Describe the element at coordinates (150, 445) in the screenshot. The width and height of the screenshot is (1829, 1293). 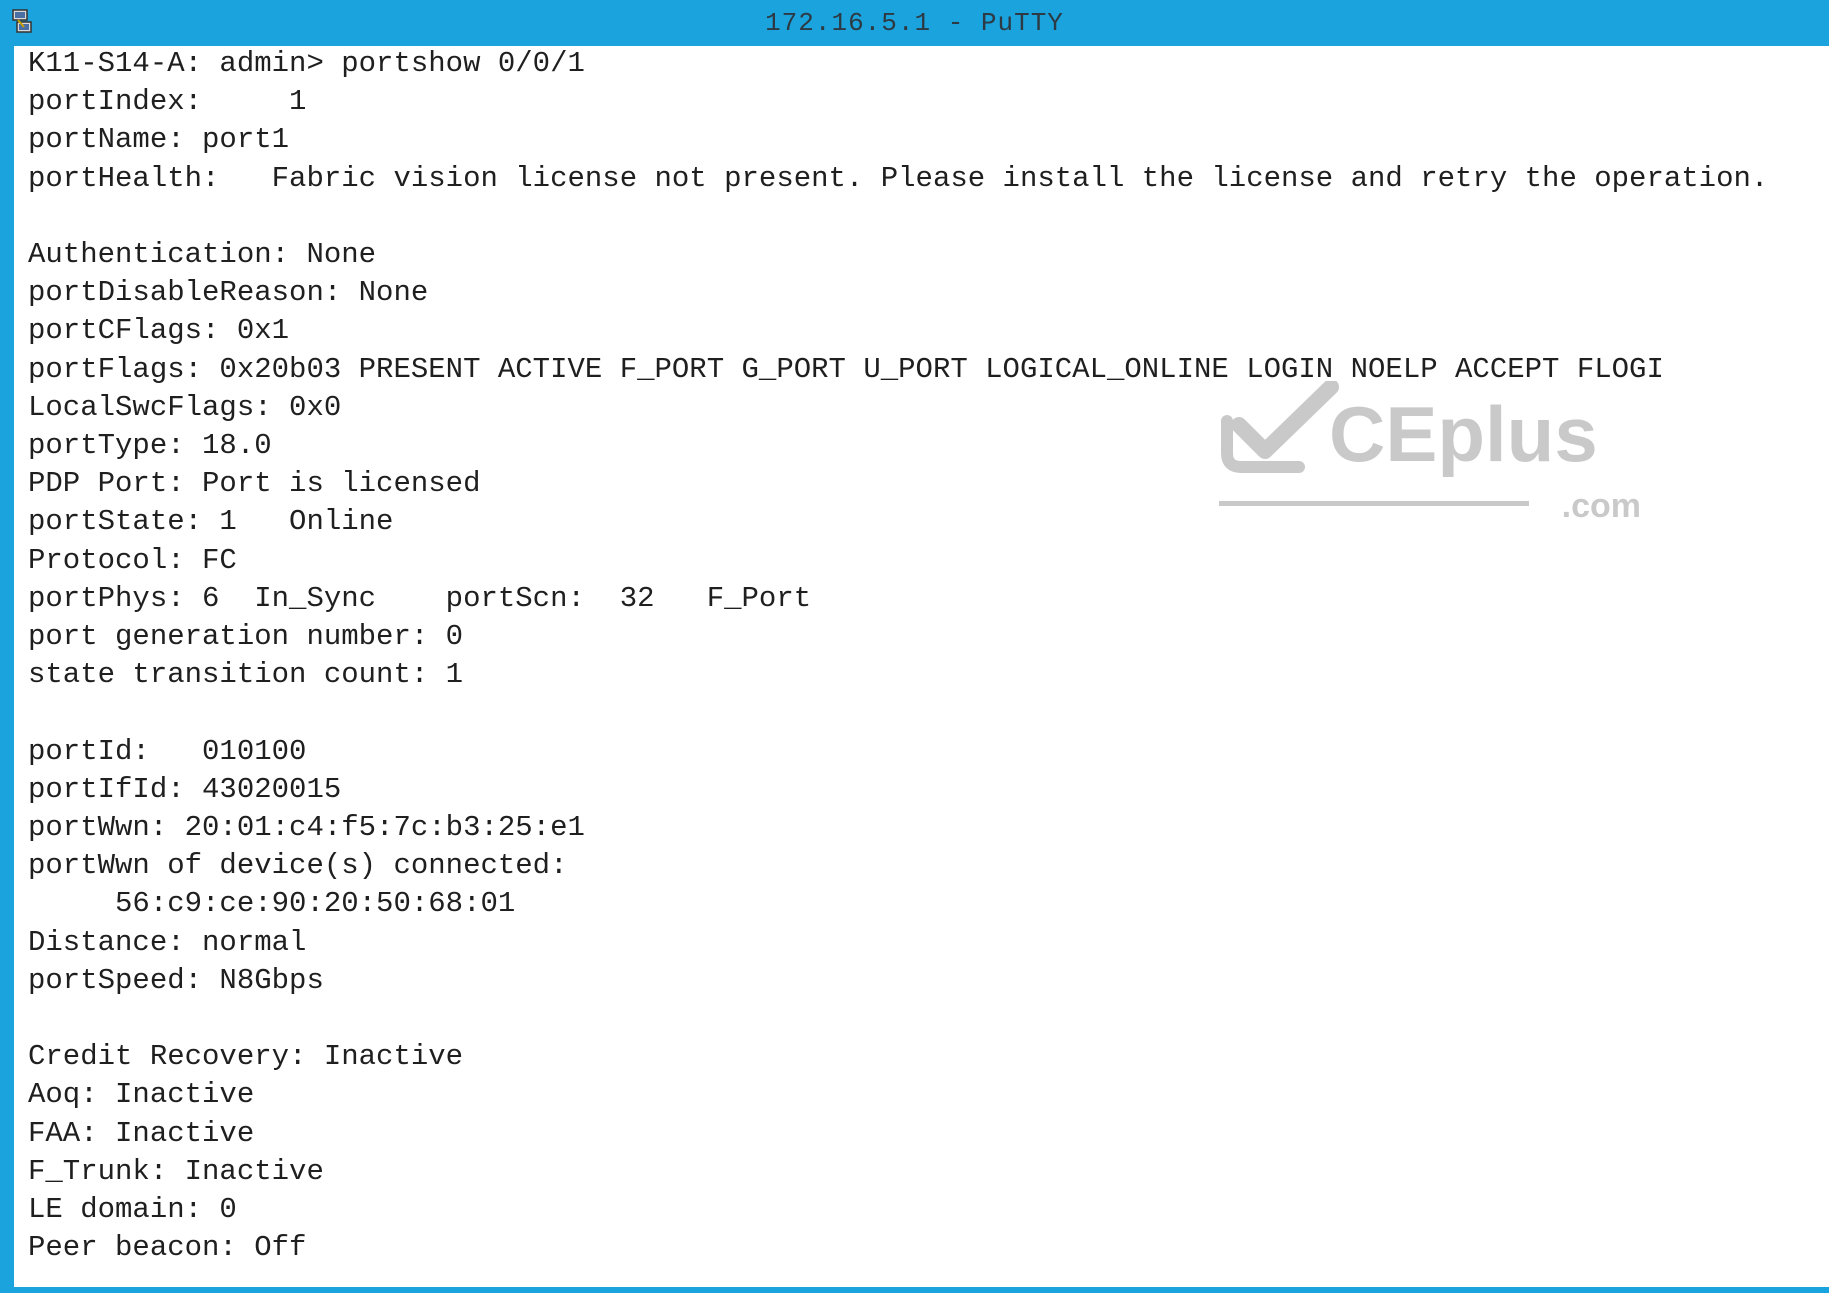
I see `terminal-line: portType: 18.0` at that location.